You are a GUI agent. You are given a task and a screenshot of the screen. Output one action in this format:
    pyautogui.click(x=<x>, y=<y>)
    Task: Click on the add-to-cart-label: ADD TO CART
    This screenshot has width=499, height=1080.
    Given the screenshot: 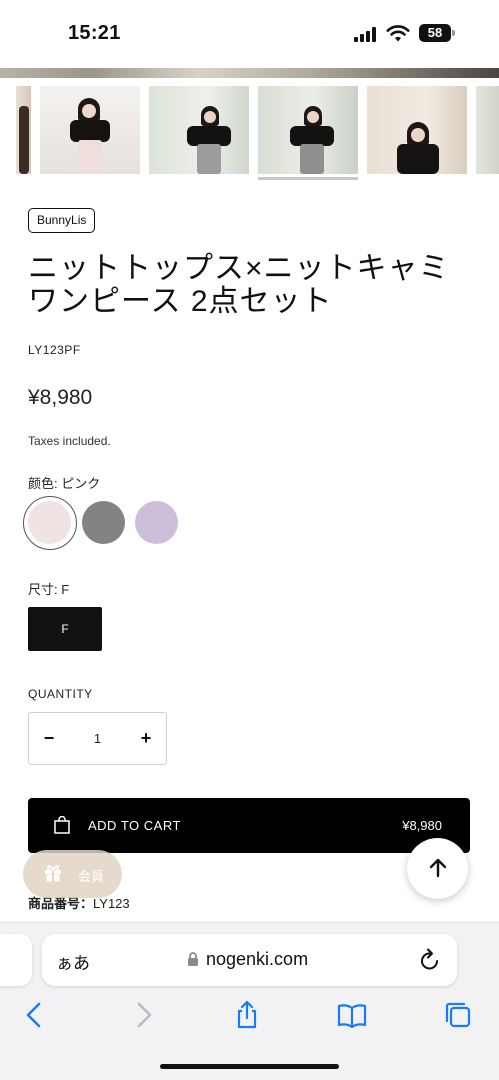 What is the action you would take?
    pyautogui.click(x=134, y=825)
    